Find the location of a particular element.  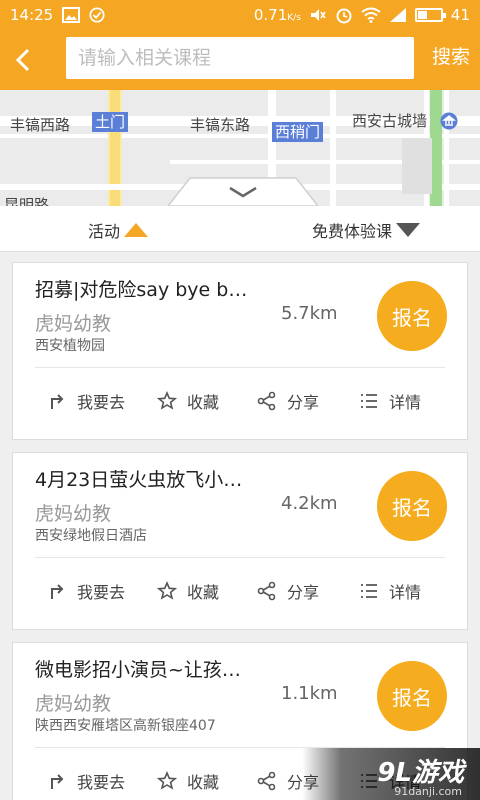

chevron-left-icon is located at coordinates (22, 60).